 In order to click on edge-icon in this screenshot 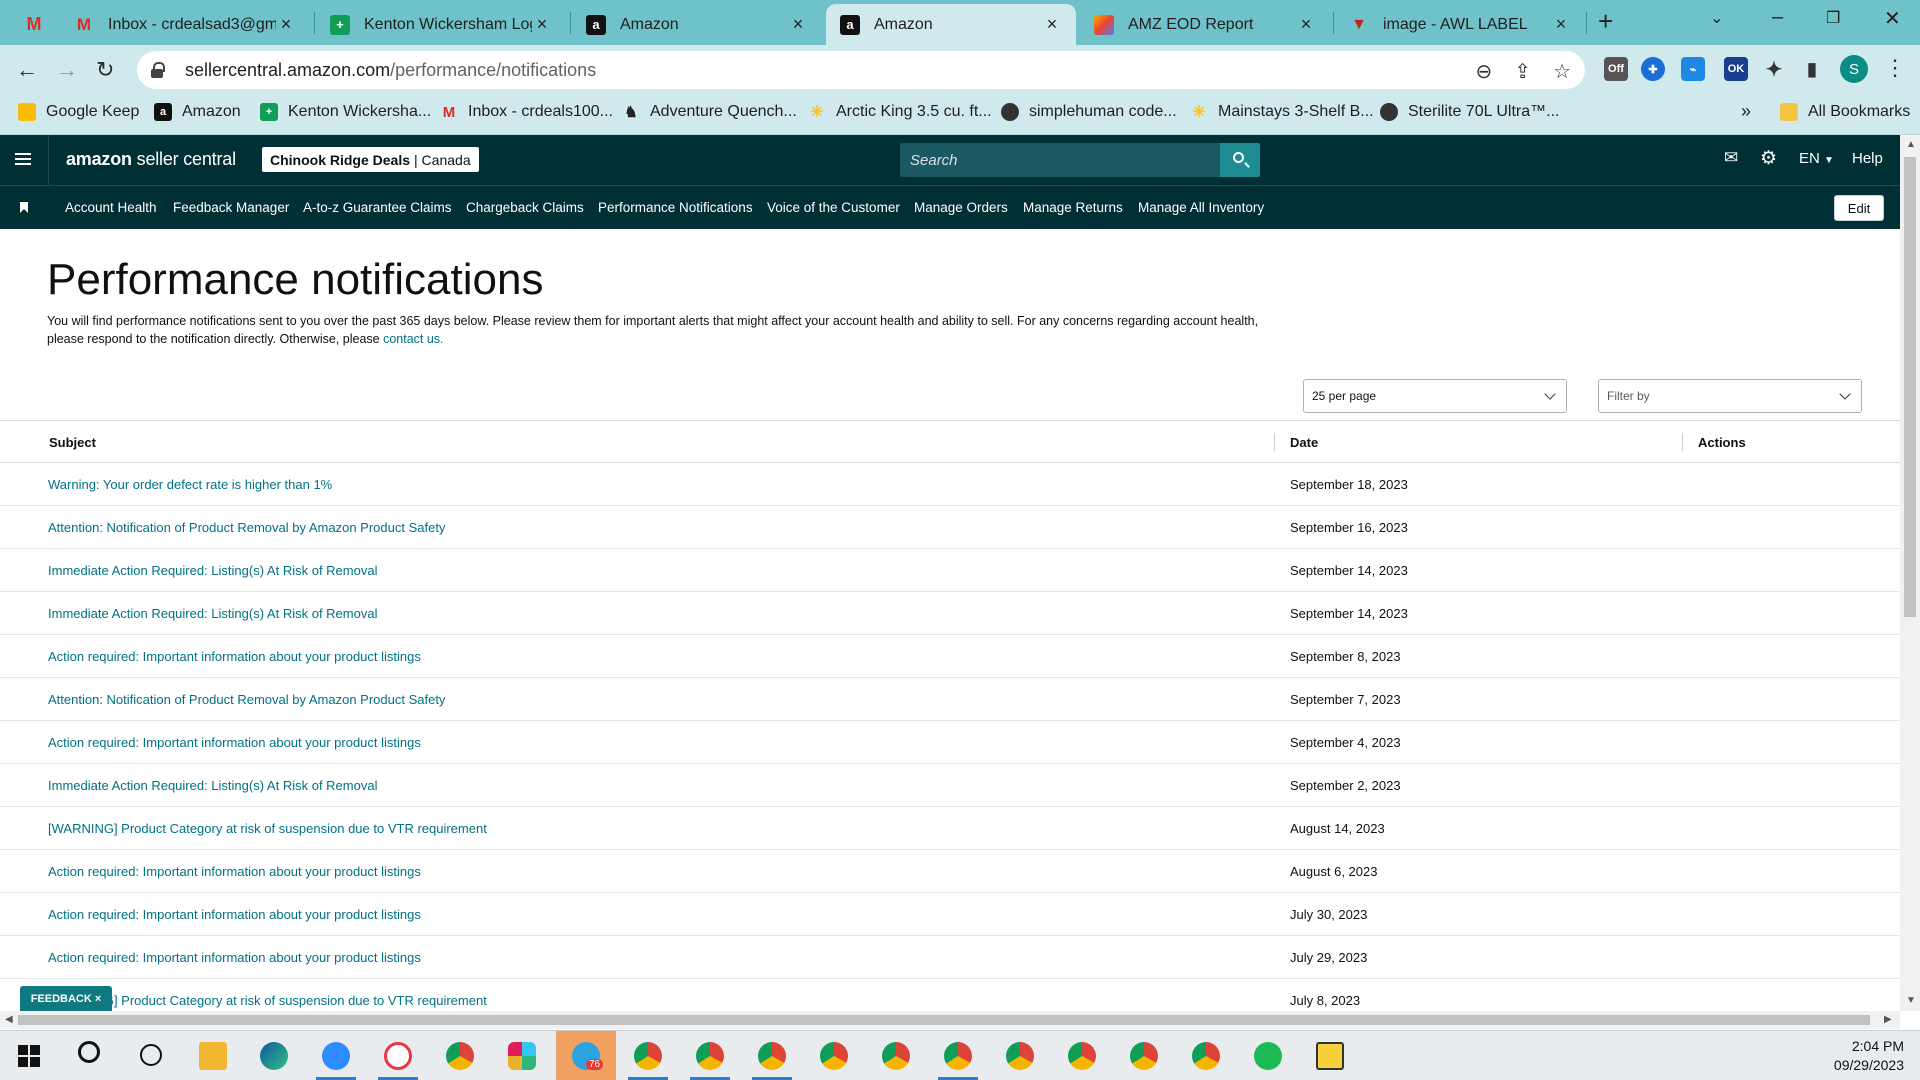, I will do `click(274, 1056)`.